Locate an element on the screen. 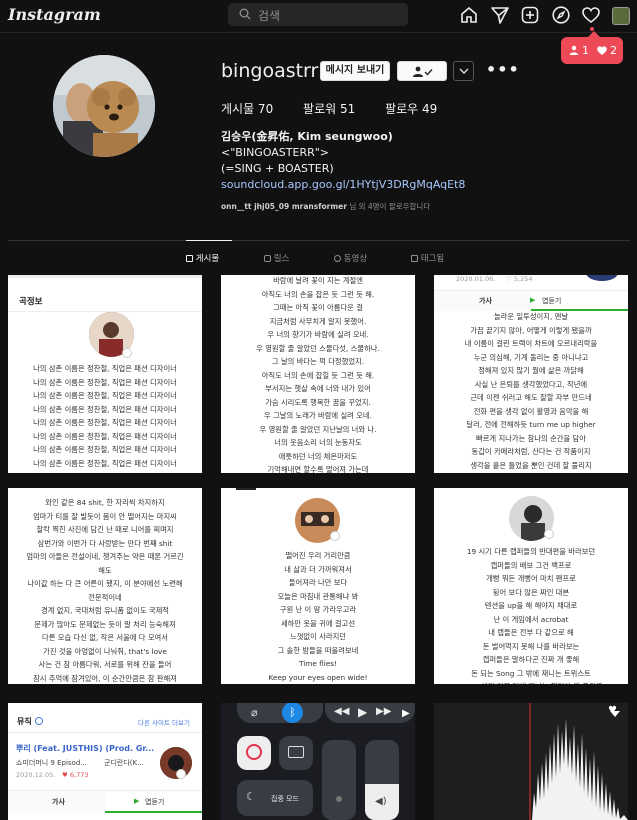  home-icon is located at coordinates (469, 15).